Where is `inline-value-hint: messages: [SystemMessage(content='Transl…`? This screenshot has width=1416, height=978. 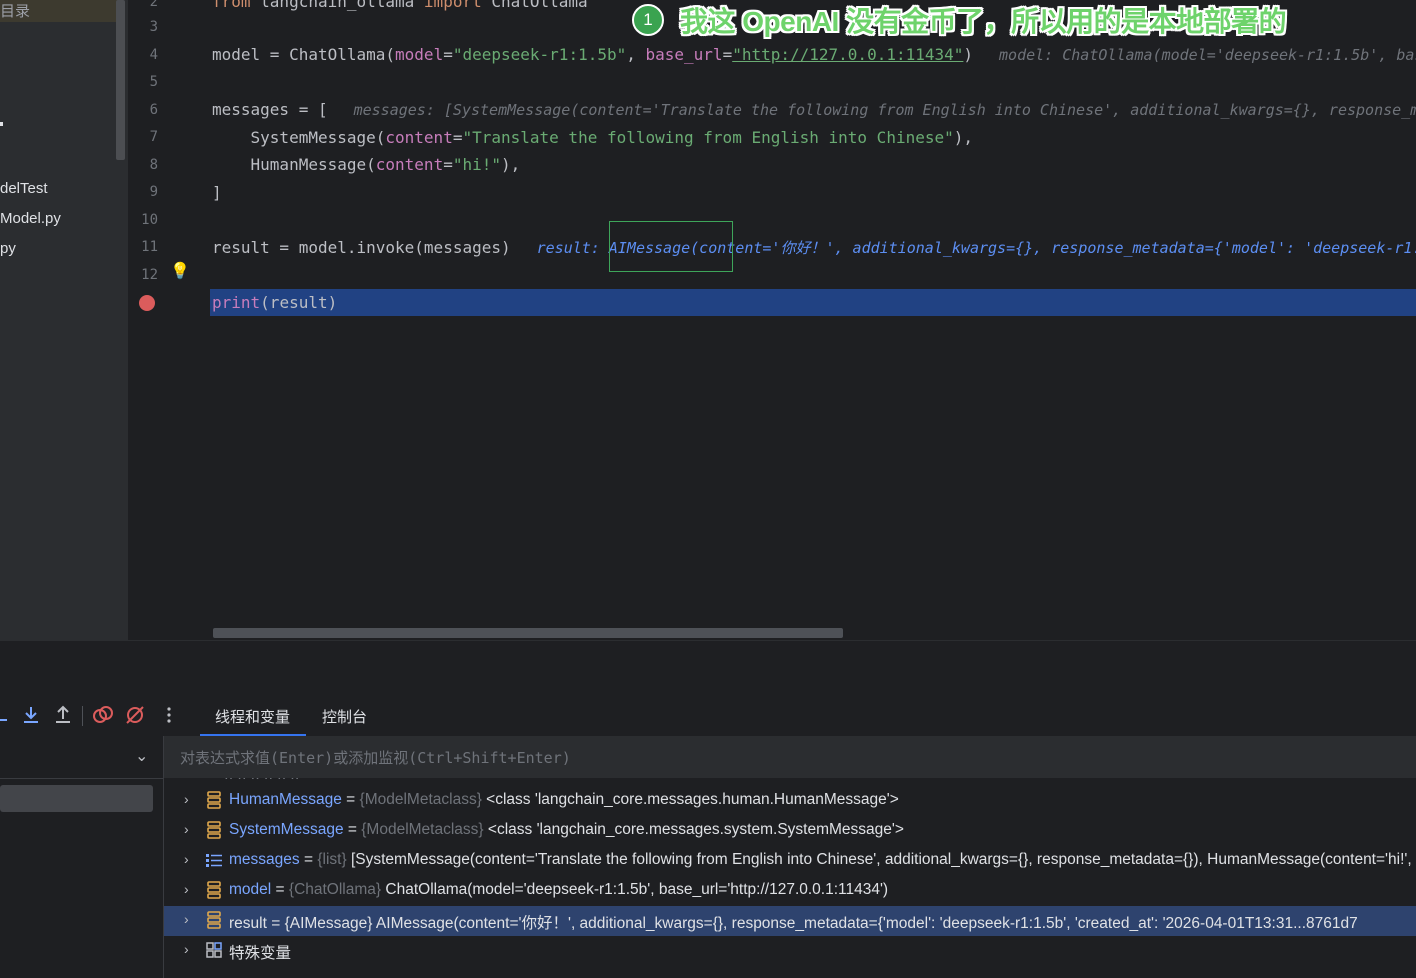
inline-value-hint: messages: [SystemMessage(content='Transl… is located at coordinates (884, 110).